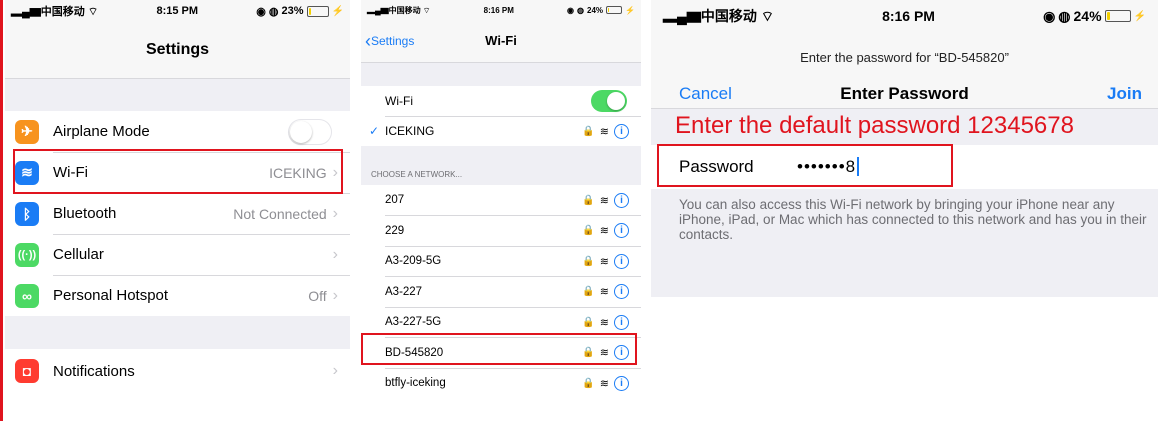 The height and width of the screenshot is (421, 1158). Describe the element at coordinates (501, 40) in the screenshot. I see `page-title: Wi-Fi` at that location.